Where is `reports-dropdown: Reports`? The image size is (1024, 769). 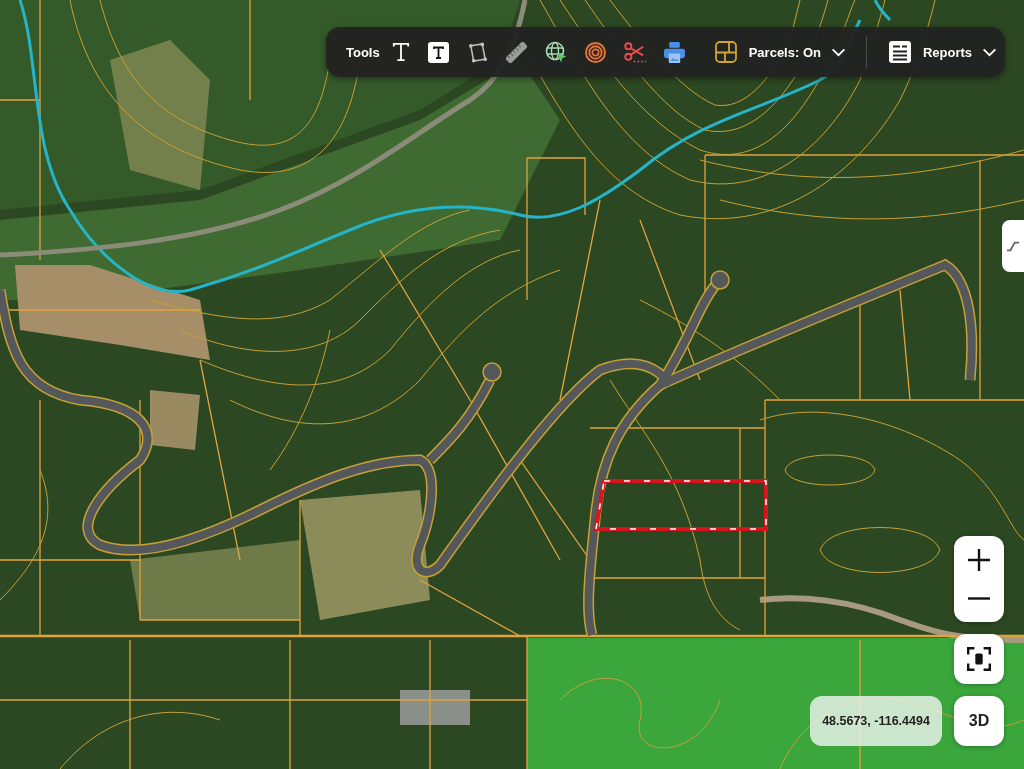 reports-dropdown: Reports is located at coordinates (943, 52).